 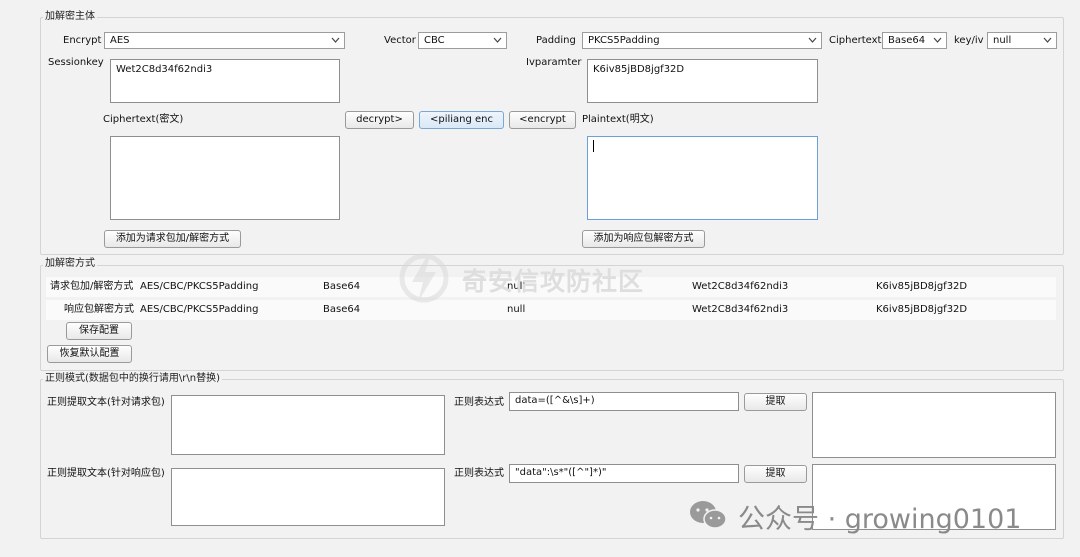 I want to click on regex-response-textarea, so click(x=308, y=497).